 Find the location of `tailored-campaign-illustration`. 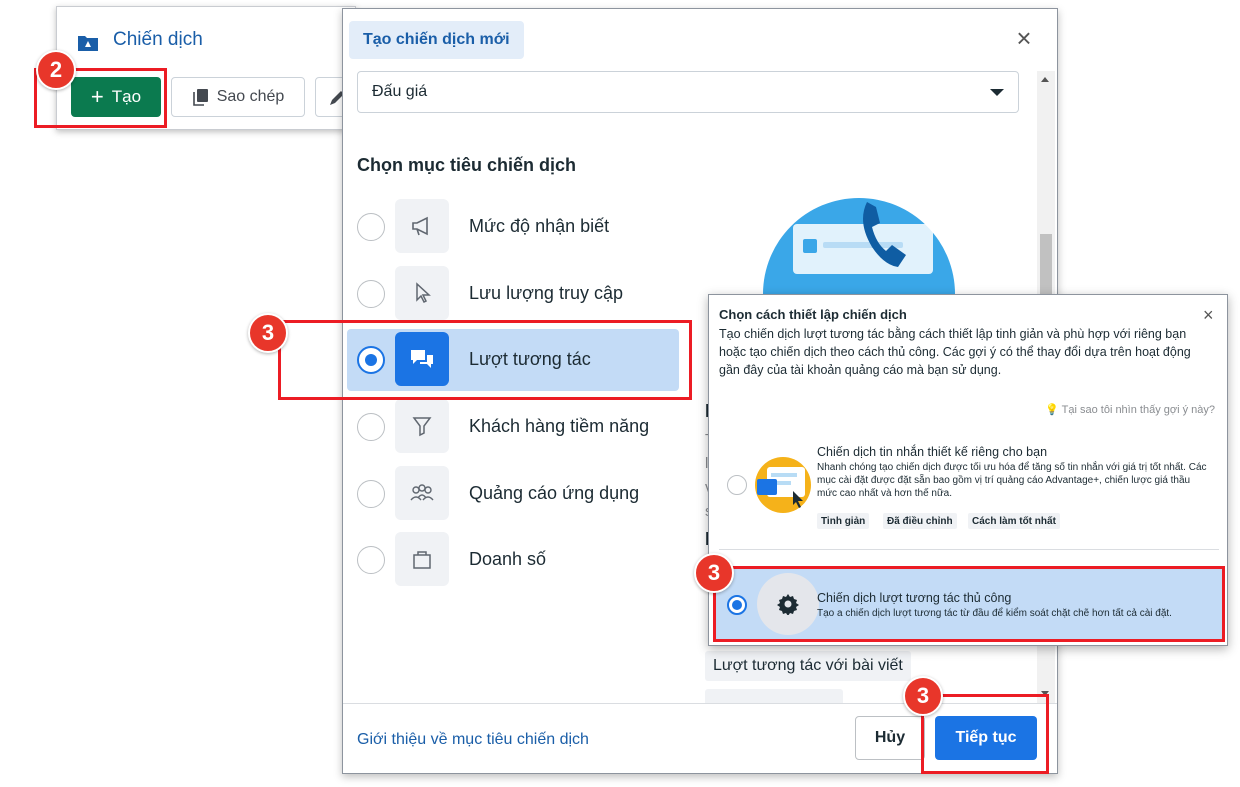

tailored-campaign-illustration is located at coordinates (783, 485).